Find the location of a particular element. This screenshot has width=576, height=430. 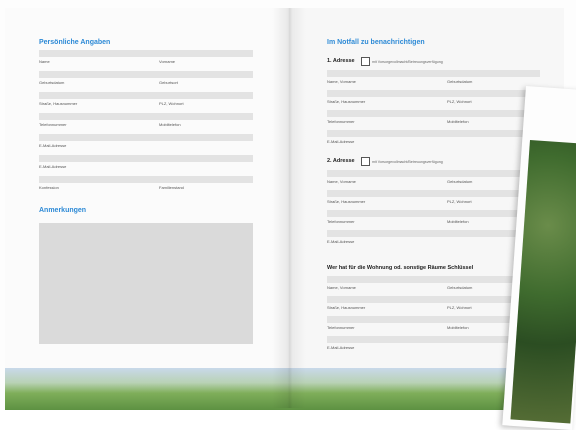

field-label: Name is located at coordinates (44, 61).